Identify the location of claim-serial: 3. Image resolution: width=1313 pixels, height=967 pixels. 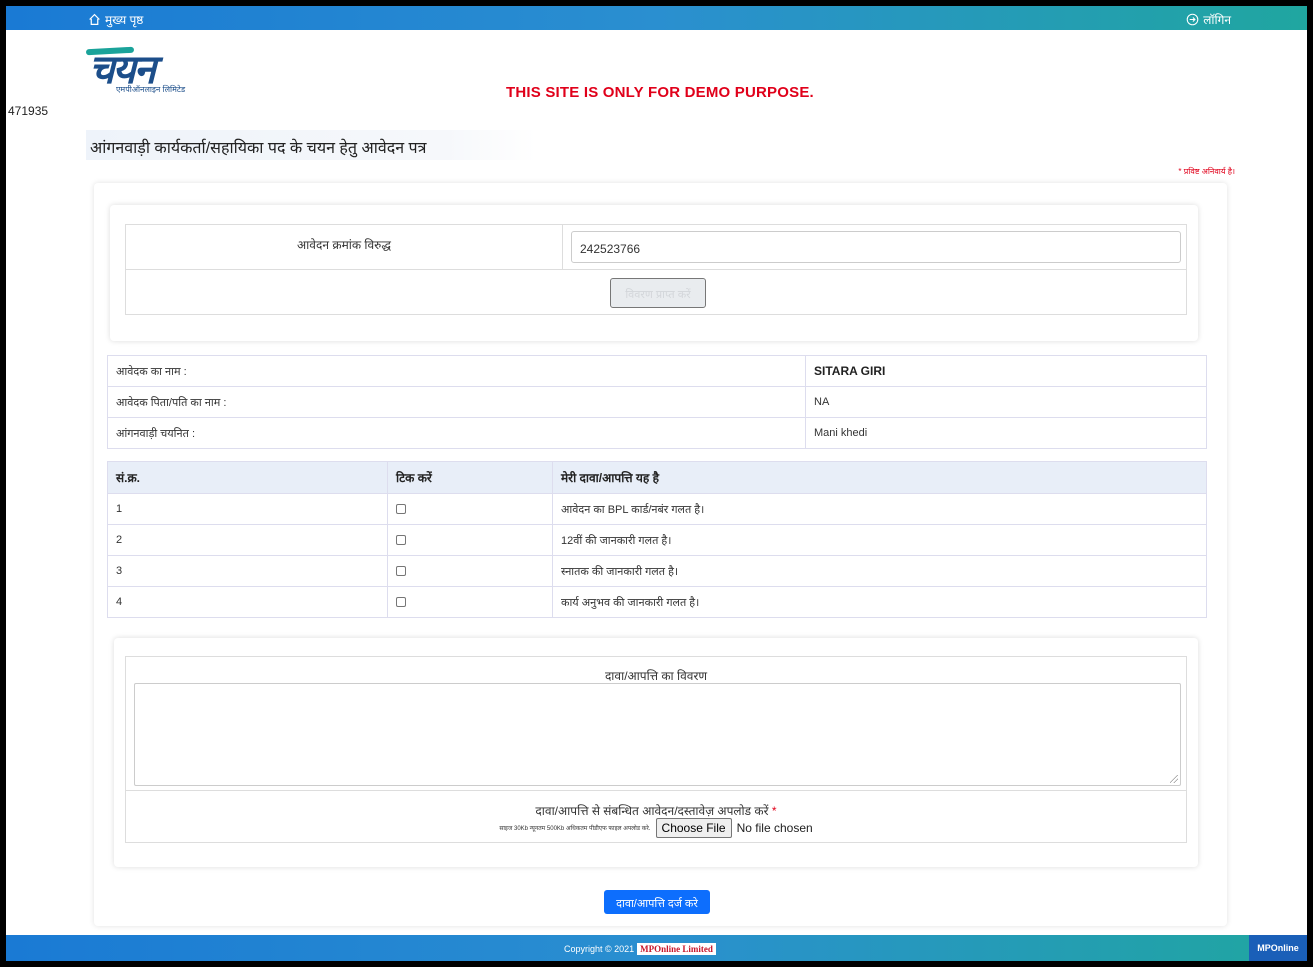
(247, 571).